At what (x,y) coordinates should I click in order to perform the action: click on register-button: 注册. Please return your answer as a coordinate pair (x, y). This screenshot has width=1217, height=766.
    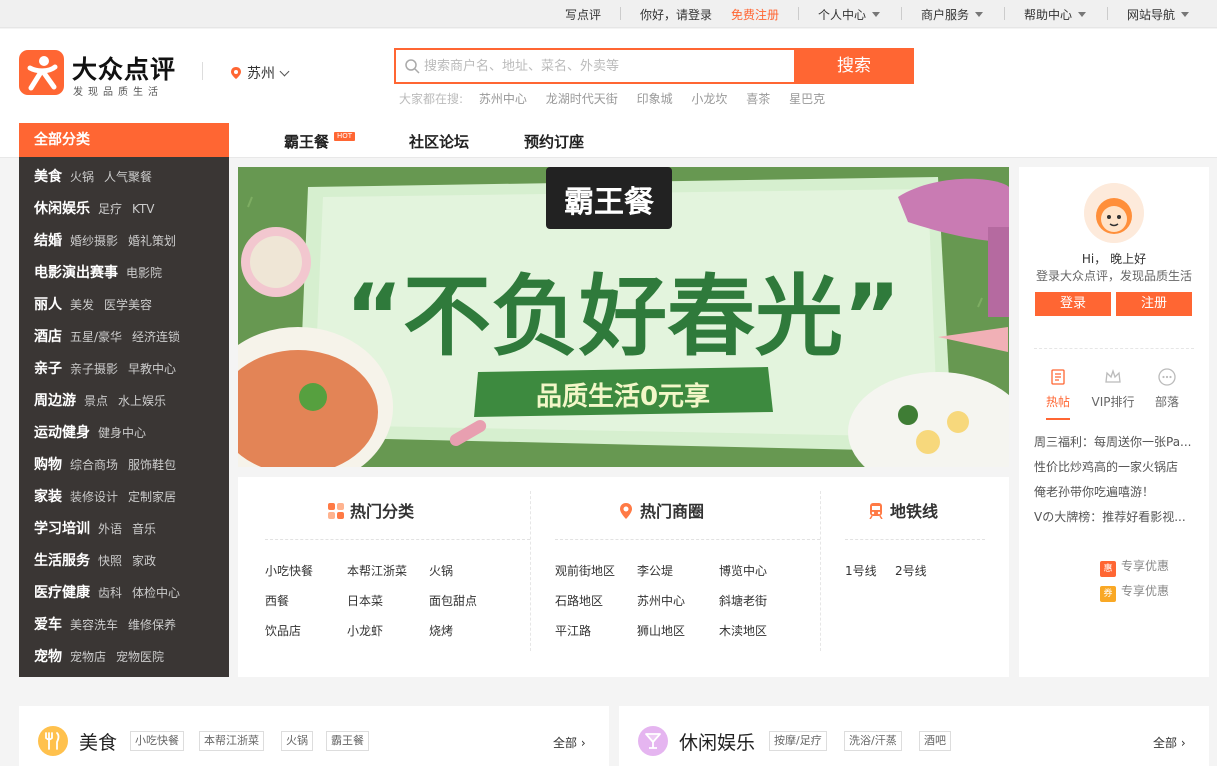
    Looking at the image, I should click on (1154, 304).